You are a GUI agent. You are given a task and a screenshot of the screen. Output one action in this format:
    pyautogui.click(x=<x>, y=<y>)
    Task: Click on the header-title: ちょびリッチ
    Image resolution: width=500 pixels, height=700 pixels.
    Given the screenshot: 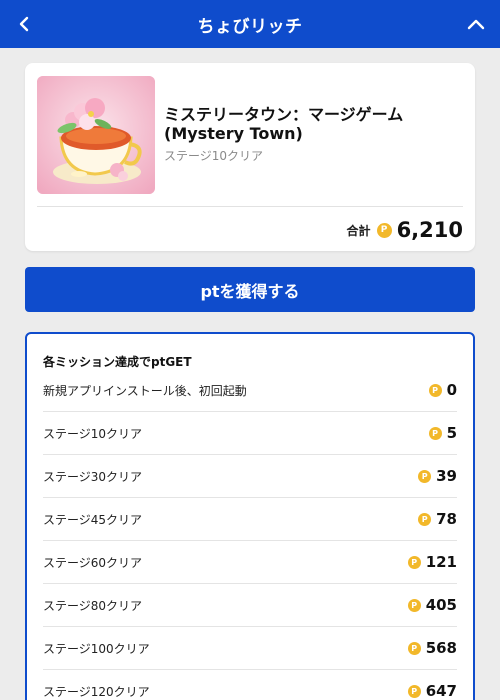 What is the action you would take?
    pyautogui.click(x=250, y=26)
    